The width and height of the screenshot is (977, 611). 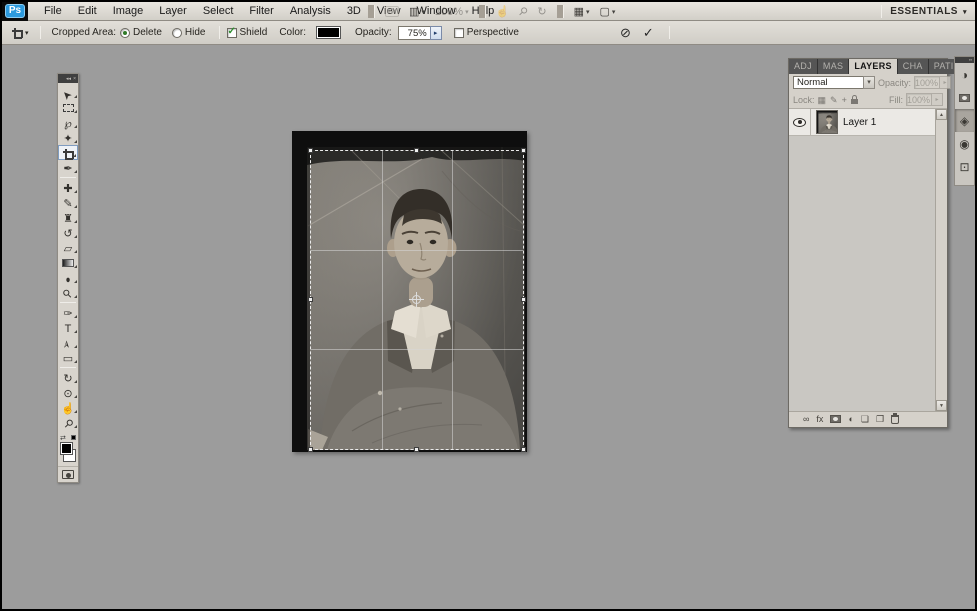 What do you see at coordinates (873, 66) in the screenshot?
I see `panel-tab: LAYERS` at bounding box center [873, 66].